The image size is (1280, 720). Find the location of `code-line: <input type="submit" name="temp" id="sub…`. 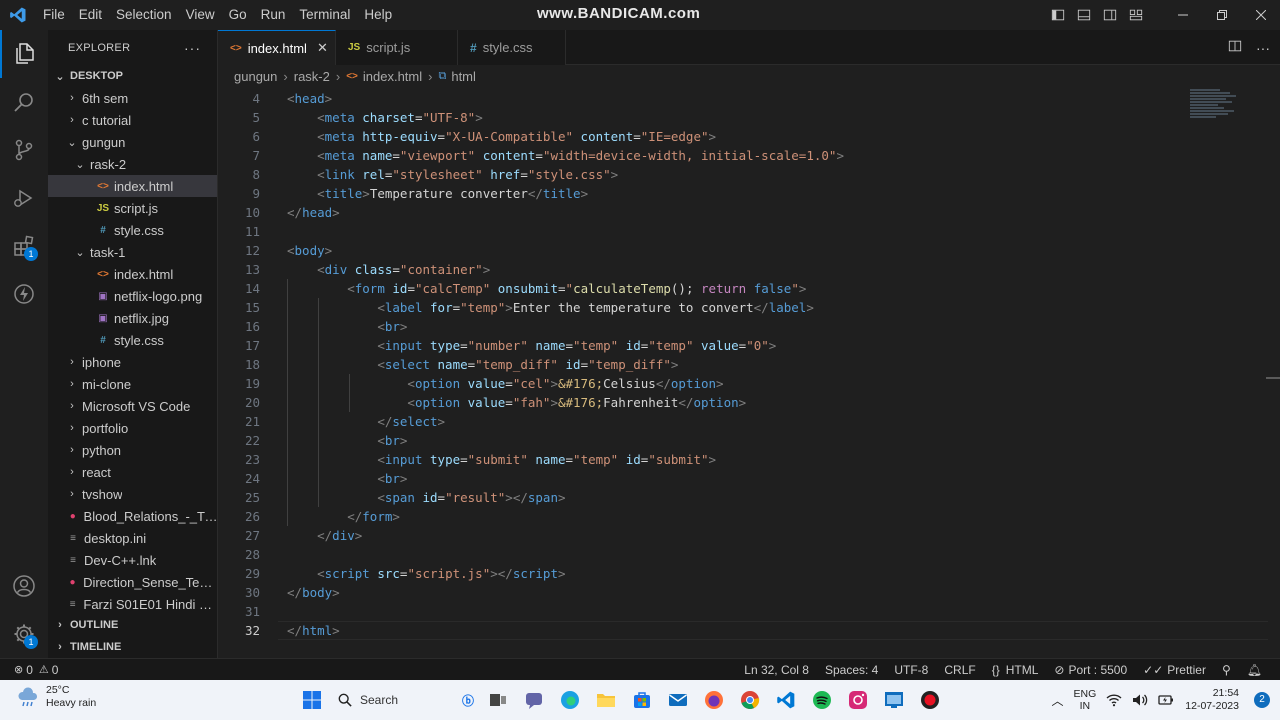

code-line: <input type="submit" name="temp" id="sub… is located at coordinates (501, 459).